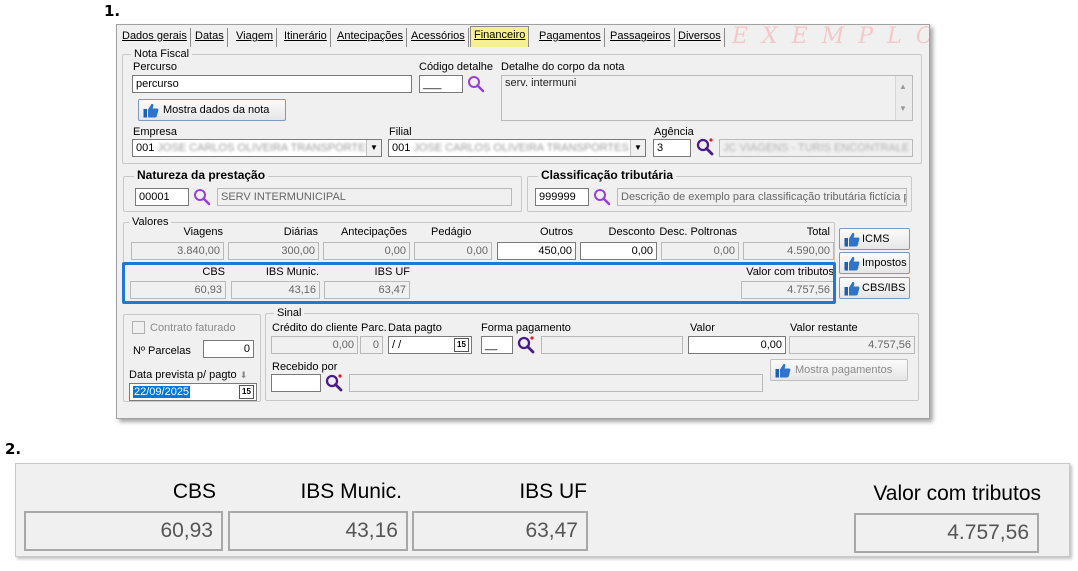 Image resolution: width=1078 pixels, height=571 pixels. What do you see at coordinates (500, 531) in the screenshot?
I see `zoom-ibs-uf-field: 63,47` at bounding box center [500, 531].